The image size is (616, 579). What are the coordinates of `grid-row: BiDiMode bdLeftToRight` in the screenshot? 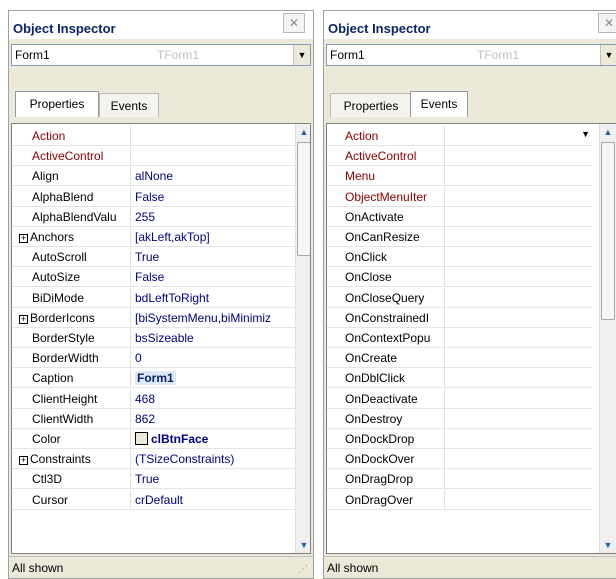 It's located at (153, 297).